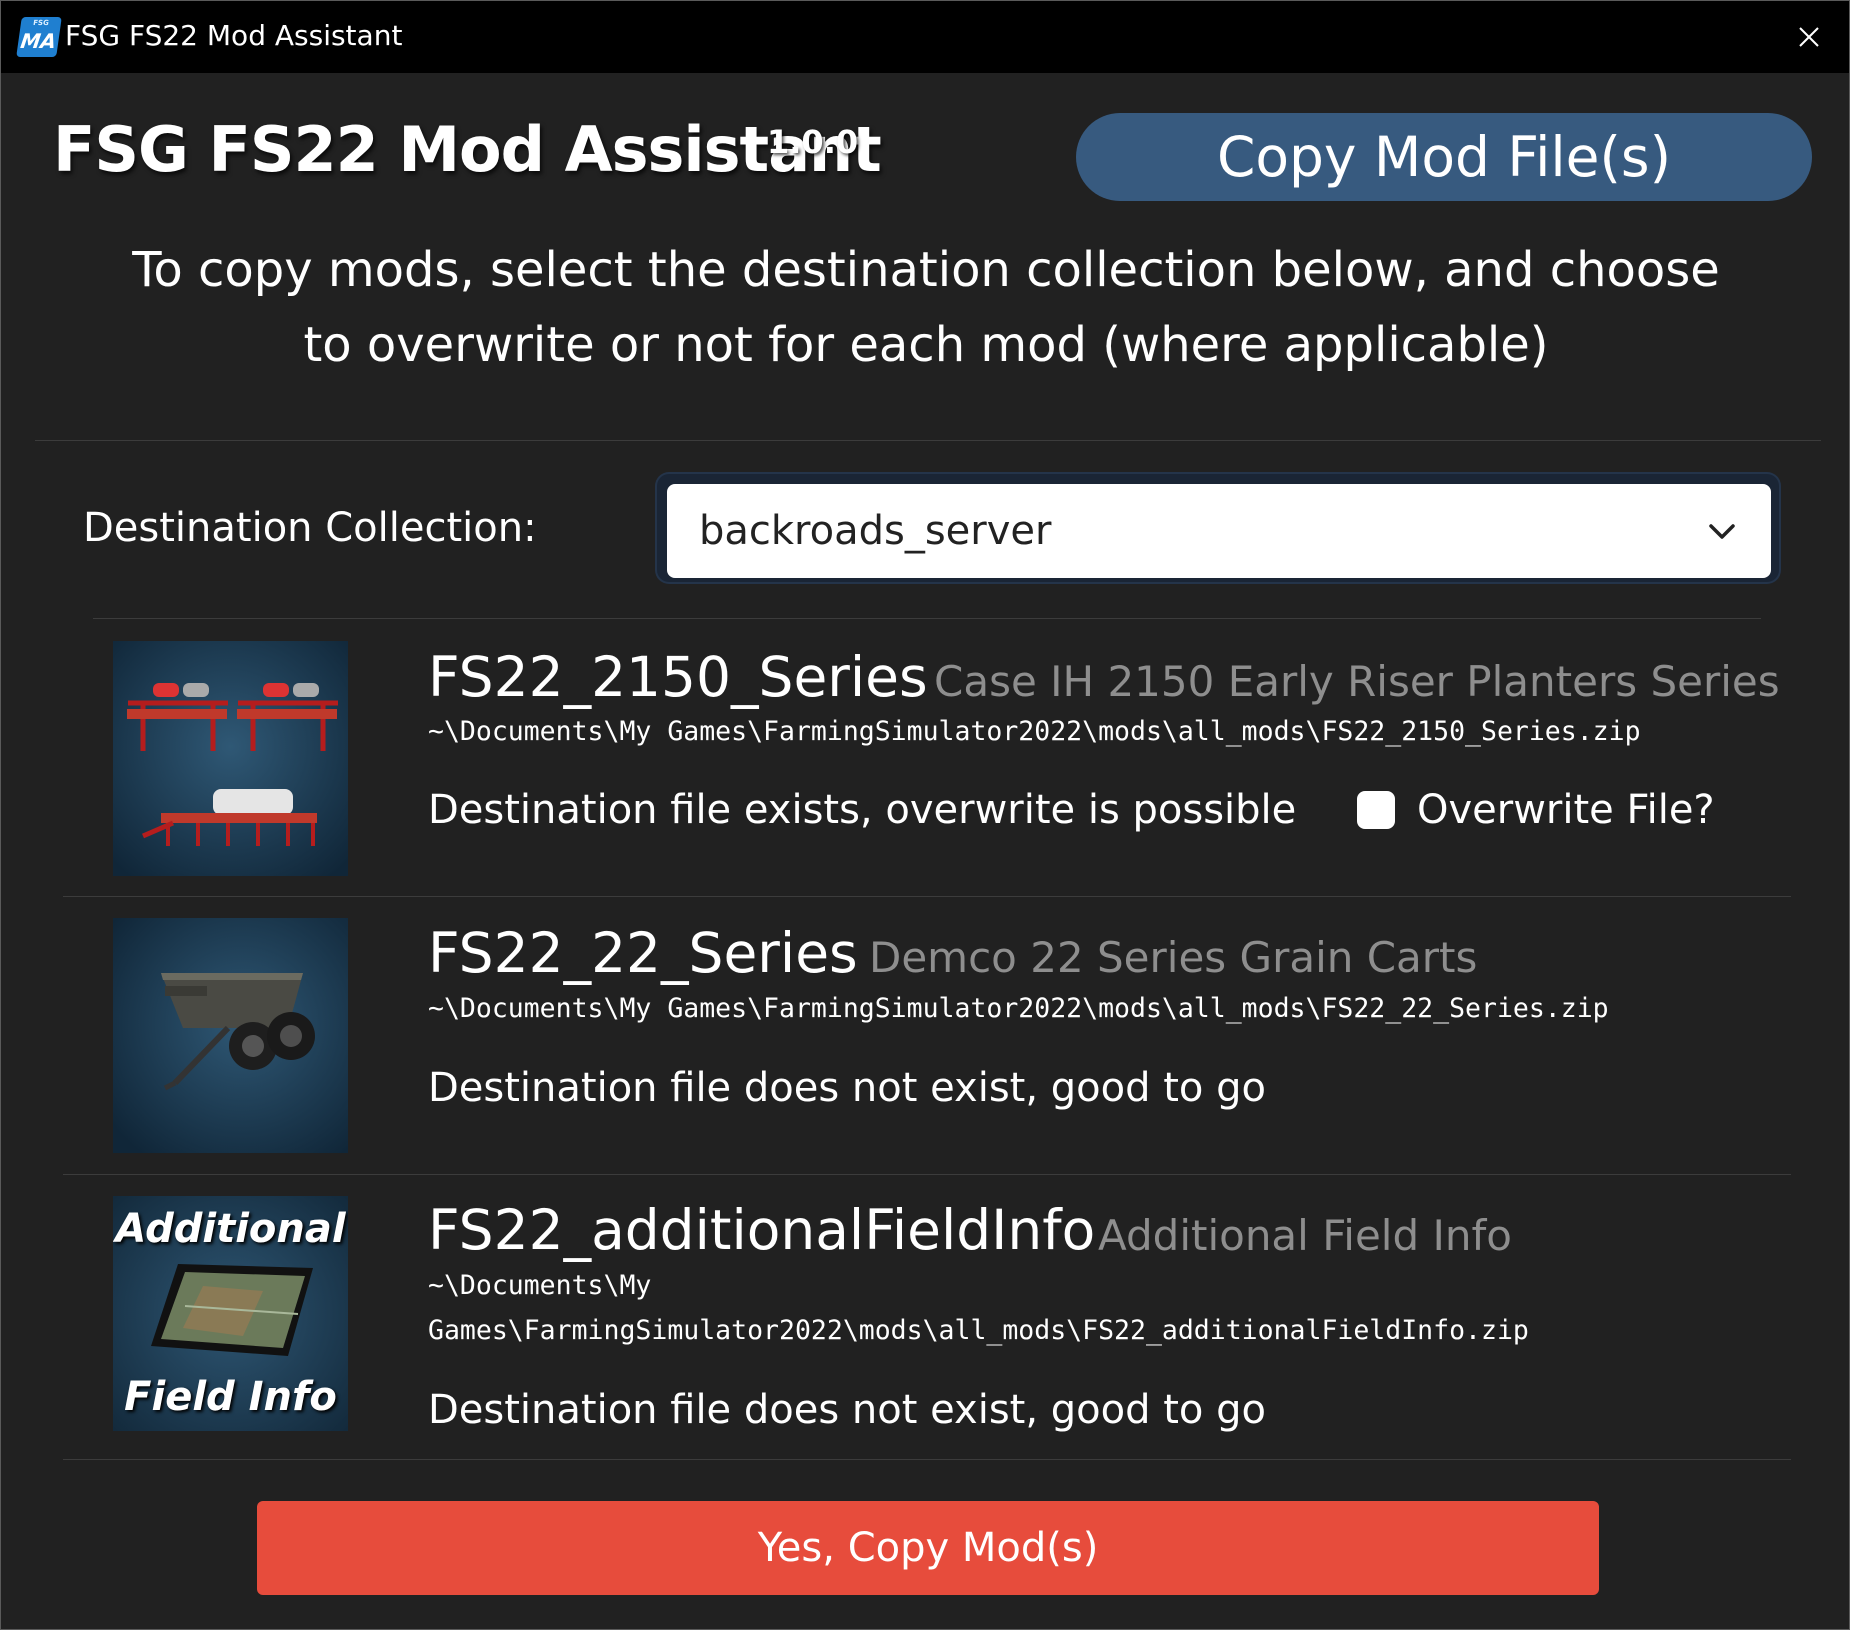 This screenshot has width=1850, height=1630. Describe the element at coordinates (310, 528) in the screenshot. I see `destination-collection-label: Destination Collection:` at that location.